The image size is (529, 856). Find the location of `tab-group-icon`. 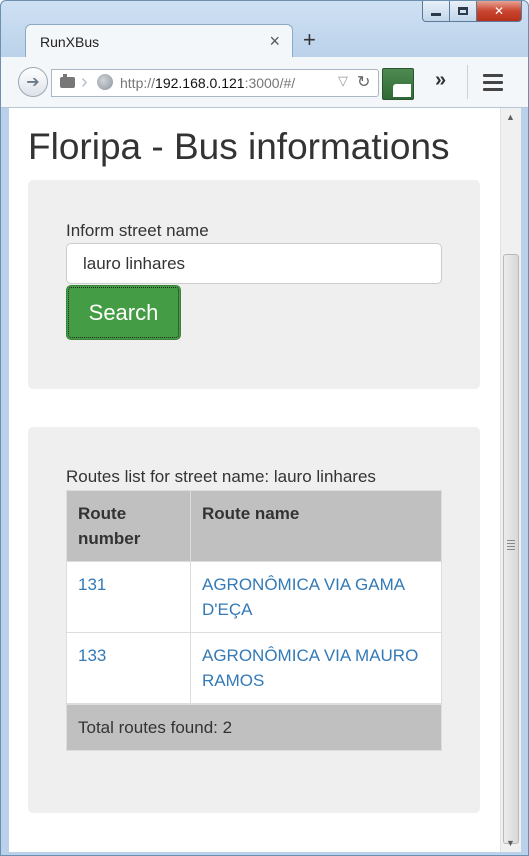

tab-group-icon is located at coordinates (67, 81).